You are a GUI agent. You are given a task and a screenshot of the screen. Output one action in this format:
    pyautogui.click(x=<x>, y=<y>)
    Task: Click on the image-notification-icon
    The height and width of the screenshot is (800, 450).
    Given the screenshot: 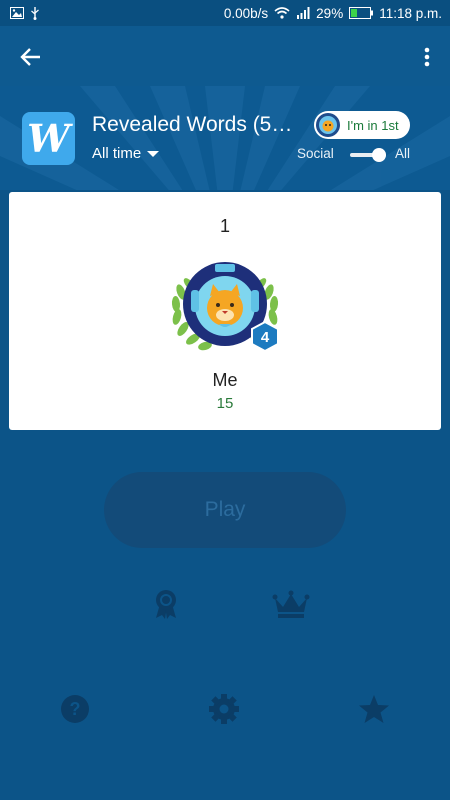 What is the action you would take?
    pyautogui.click(x=17, y=13)
    